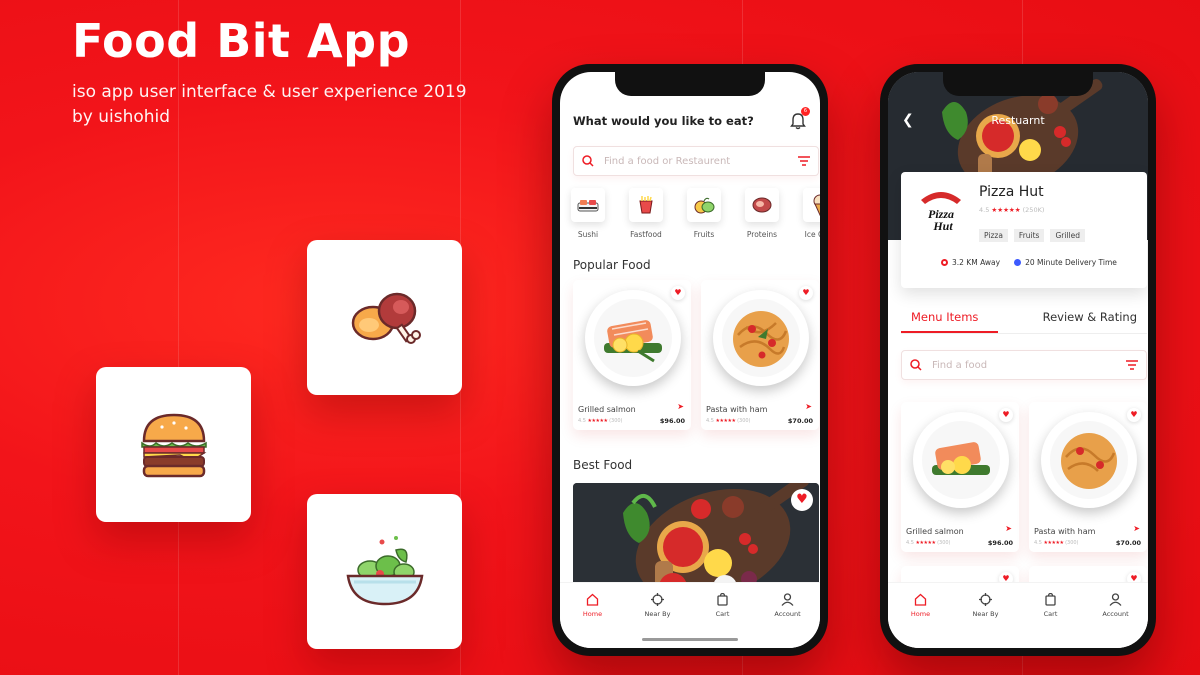 The image size is (1200, 675). What do you see at coordinates (646, 213) in the screenshot?
I see `category-fastfood: Fastfood` at bounding box center [646, 213].